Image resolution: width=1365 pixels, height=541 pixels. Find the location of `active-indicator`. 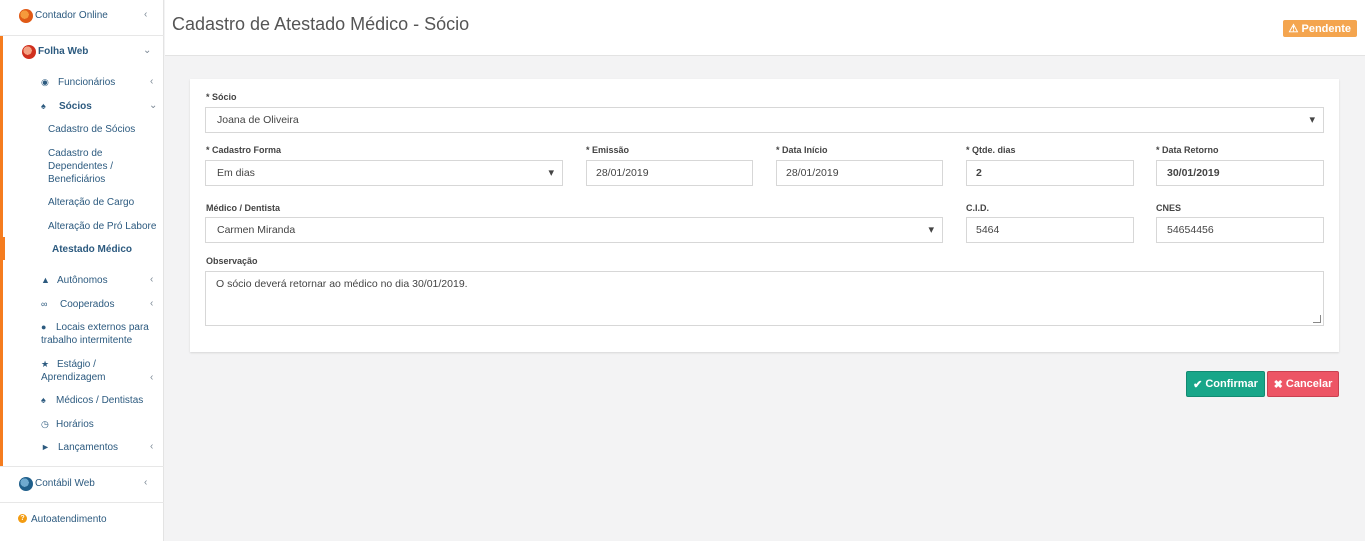

active-indicator is located at coordinates (2, 248).